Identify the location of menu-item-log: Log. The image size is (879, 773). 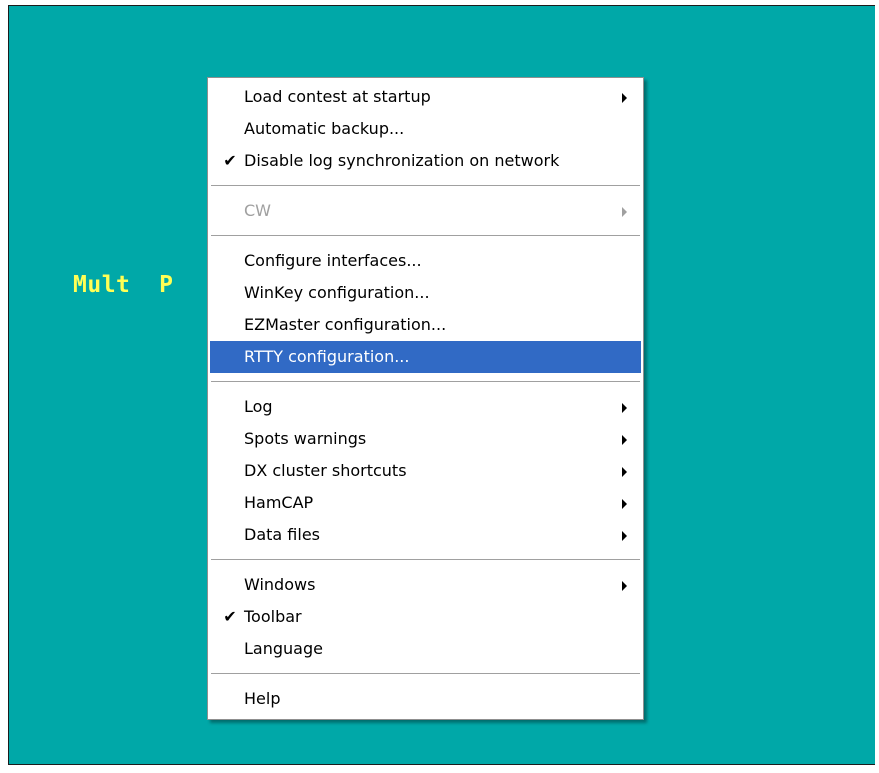
(425, 407).